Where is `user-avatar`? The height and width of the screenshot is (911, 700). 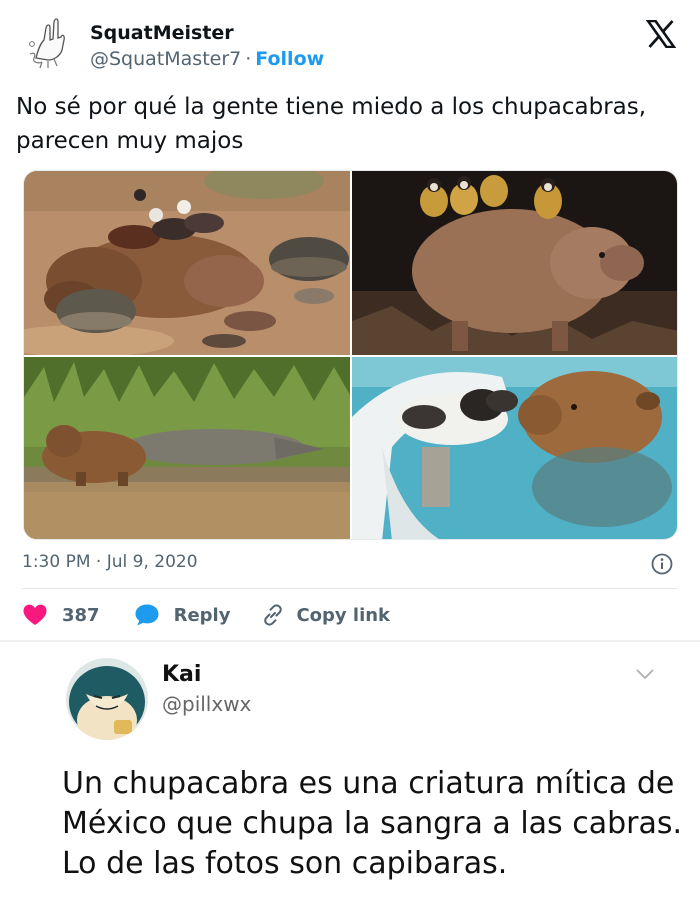
user-avatar is located at coordinates (50, 42).